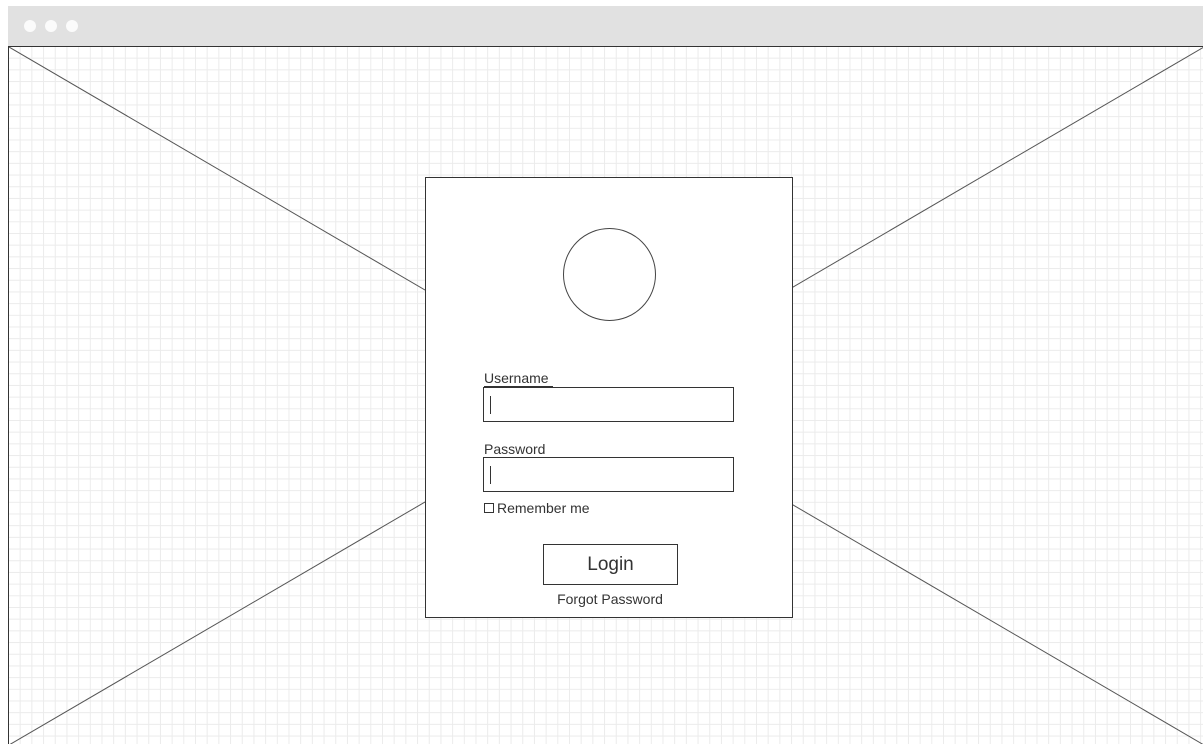 This screenshot has width=1203, height=744. I want to click on browser-chrome-bar, so click(605, 26).